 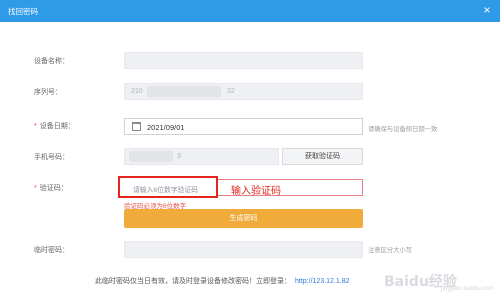 I want to click on temp-password-hint: 注意区分大小写, so click(x=390, y=250).